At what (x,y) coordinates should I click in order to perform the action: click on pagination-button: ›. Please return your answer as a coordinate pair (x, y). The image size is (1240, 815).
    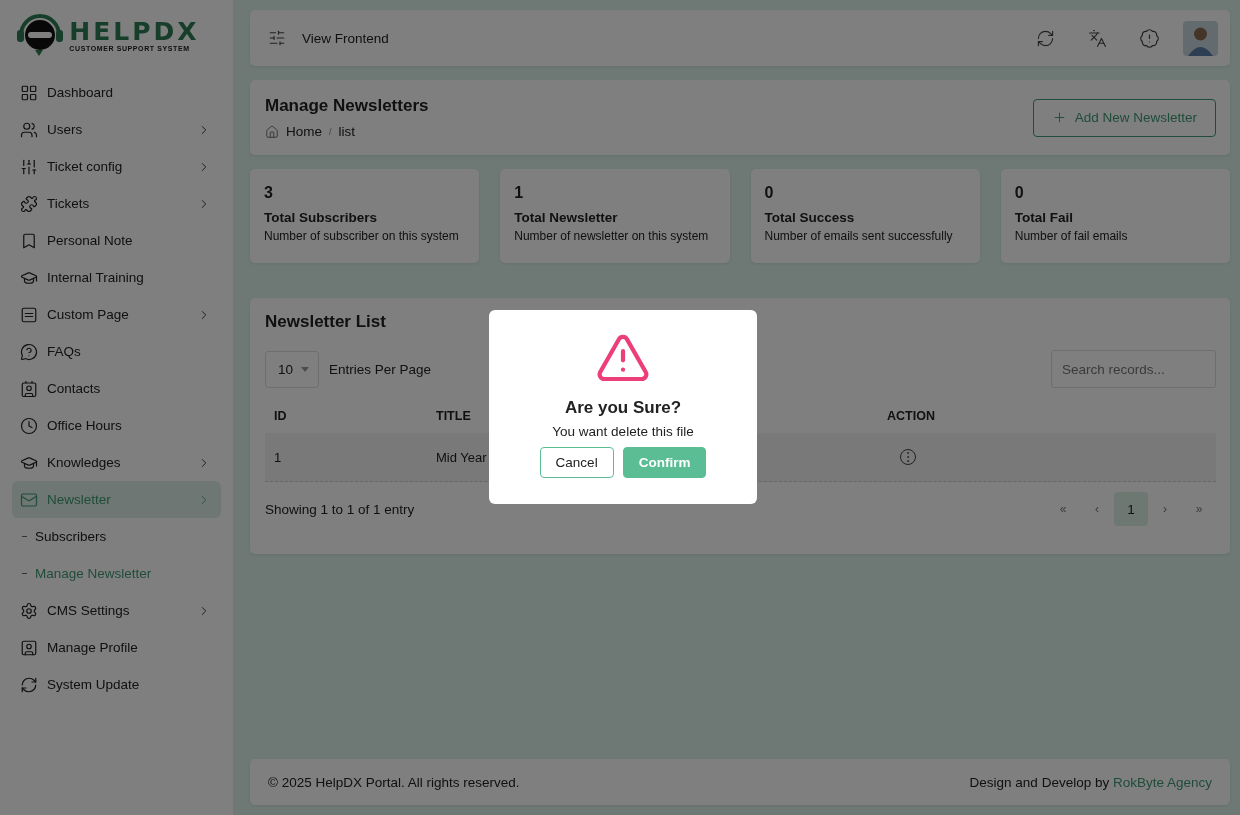
    Looking at the image, I should click on (1165, 509).